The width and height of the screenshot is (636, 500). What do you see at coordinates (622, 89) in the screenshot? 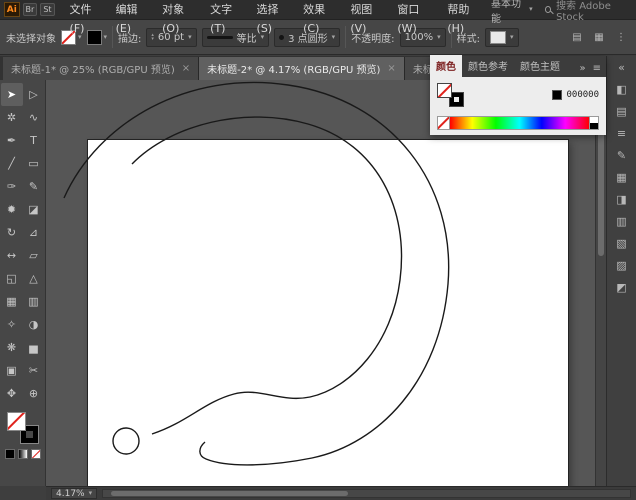
I see `dock-panel-icon: ◧` at bounding box center [622, 89].